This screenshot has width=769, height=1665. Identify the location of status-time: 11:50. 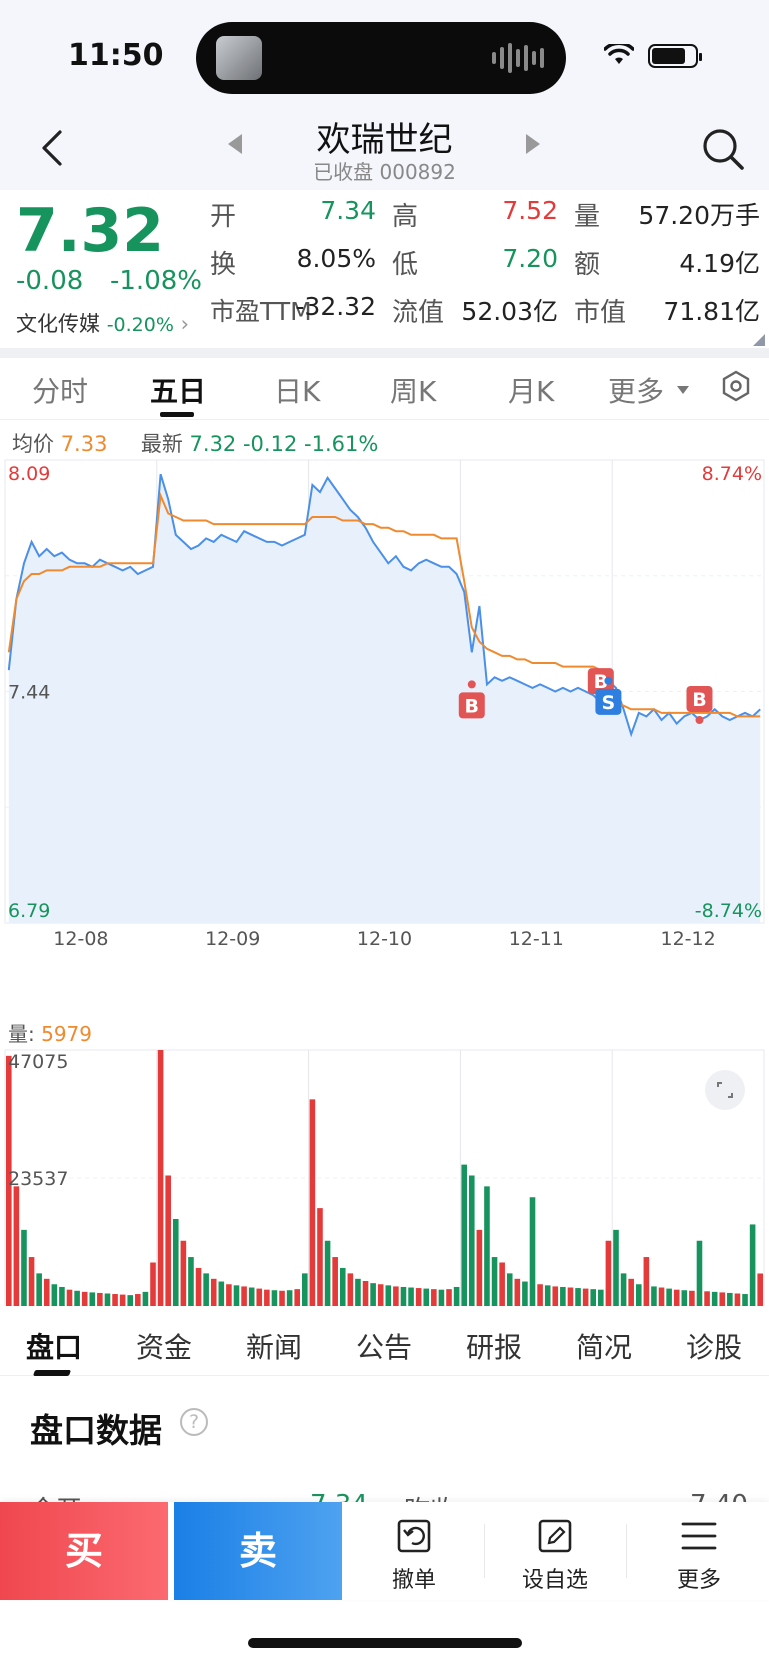
(116, 55).